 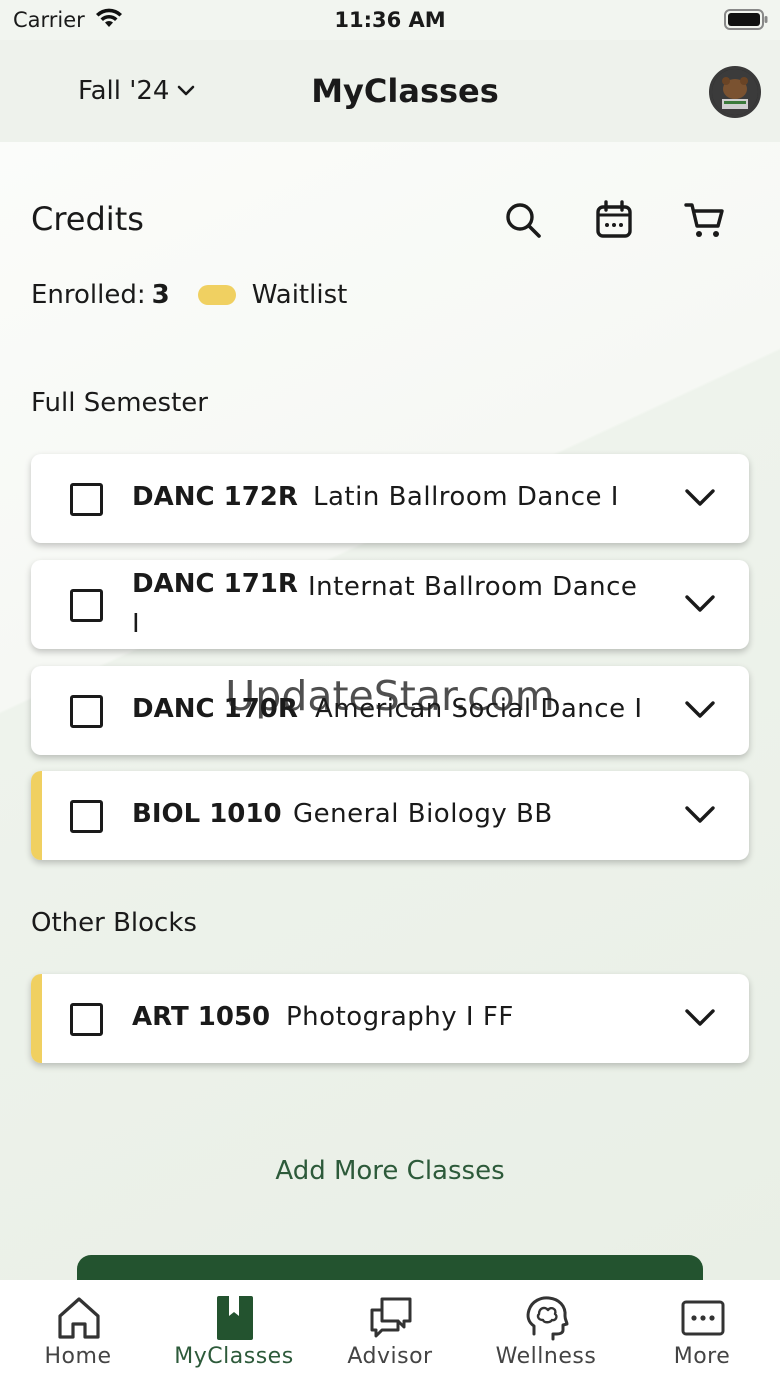 I want to click on class-code: DANC 172R, so click(x=215, y=497).